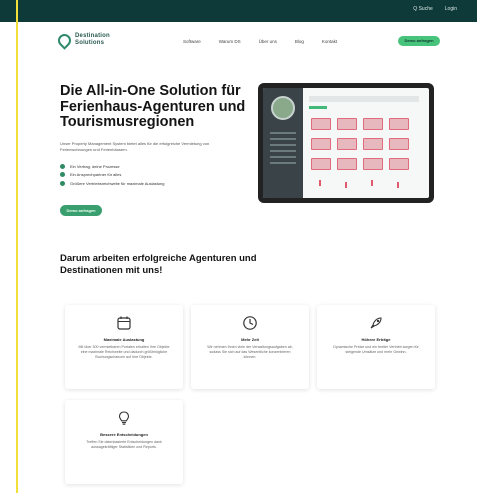 The width and height of the screenshot is (477, 493). What do you see at coordinates (124, 434) in the screenshot?
I see `feature-title: Bessere Entscheidungen` at bounding box center [124, 434].